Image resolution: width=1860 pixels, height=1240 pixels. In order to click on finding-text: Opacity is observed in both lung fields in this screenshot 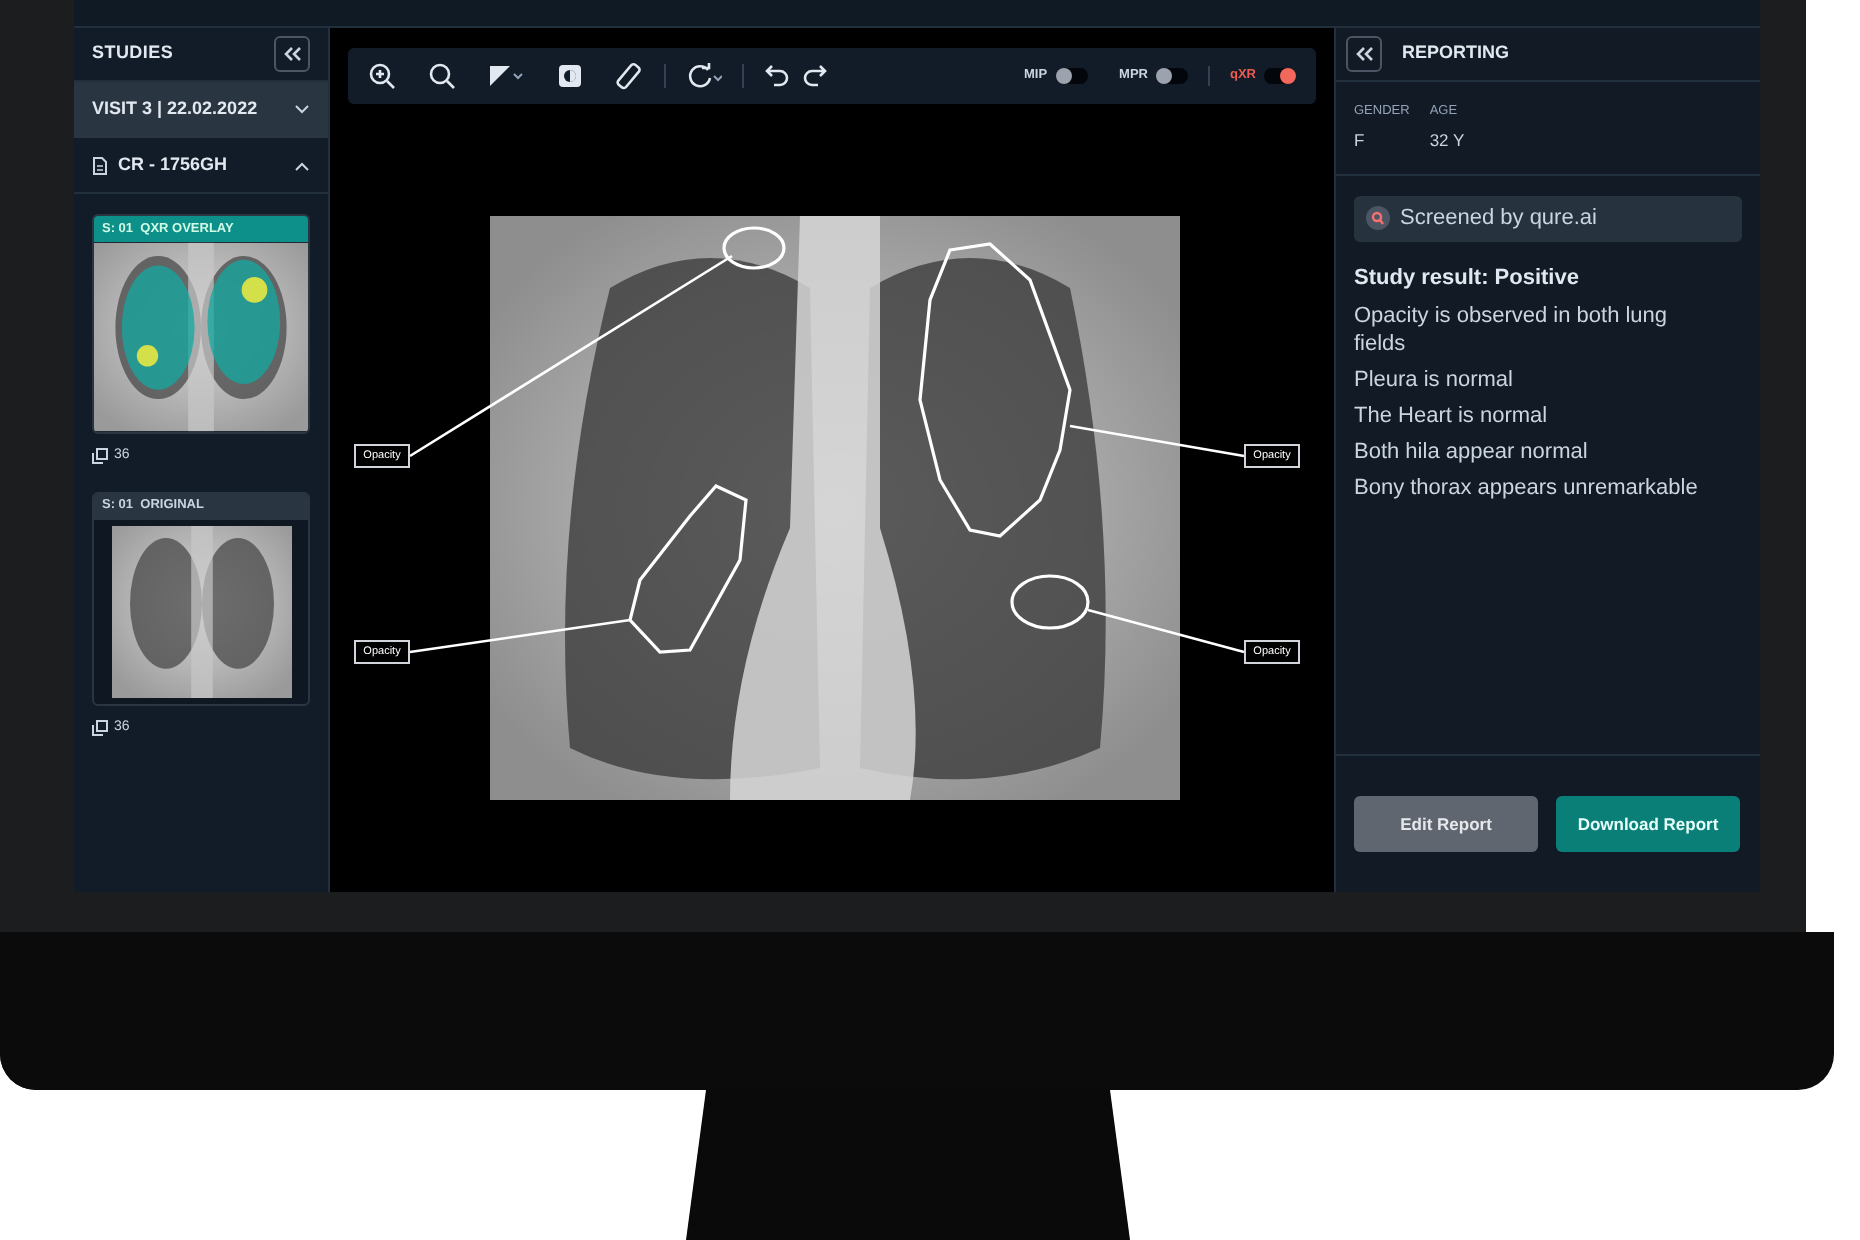, I will do `click(1512, 330)`.